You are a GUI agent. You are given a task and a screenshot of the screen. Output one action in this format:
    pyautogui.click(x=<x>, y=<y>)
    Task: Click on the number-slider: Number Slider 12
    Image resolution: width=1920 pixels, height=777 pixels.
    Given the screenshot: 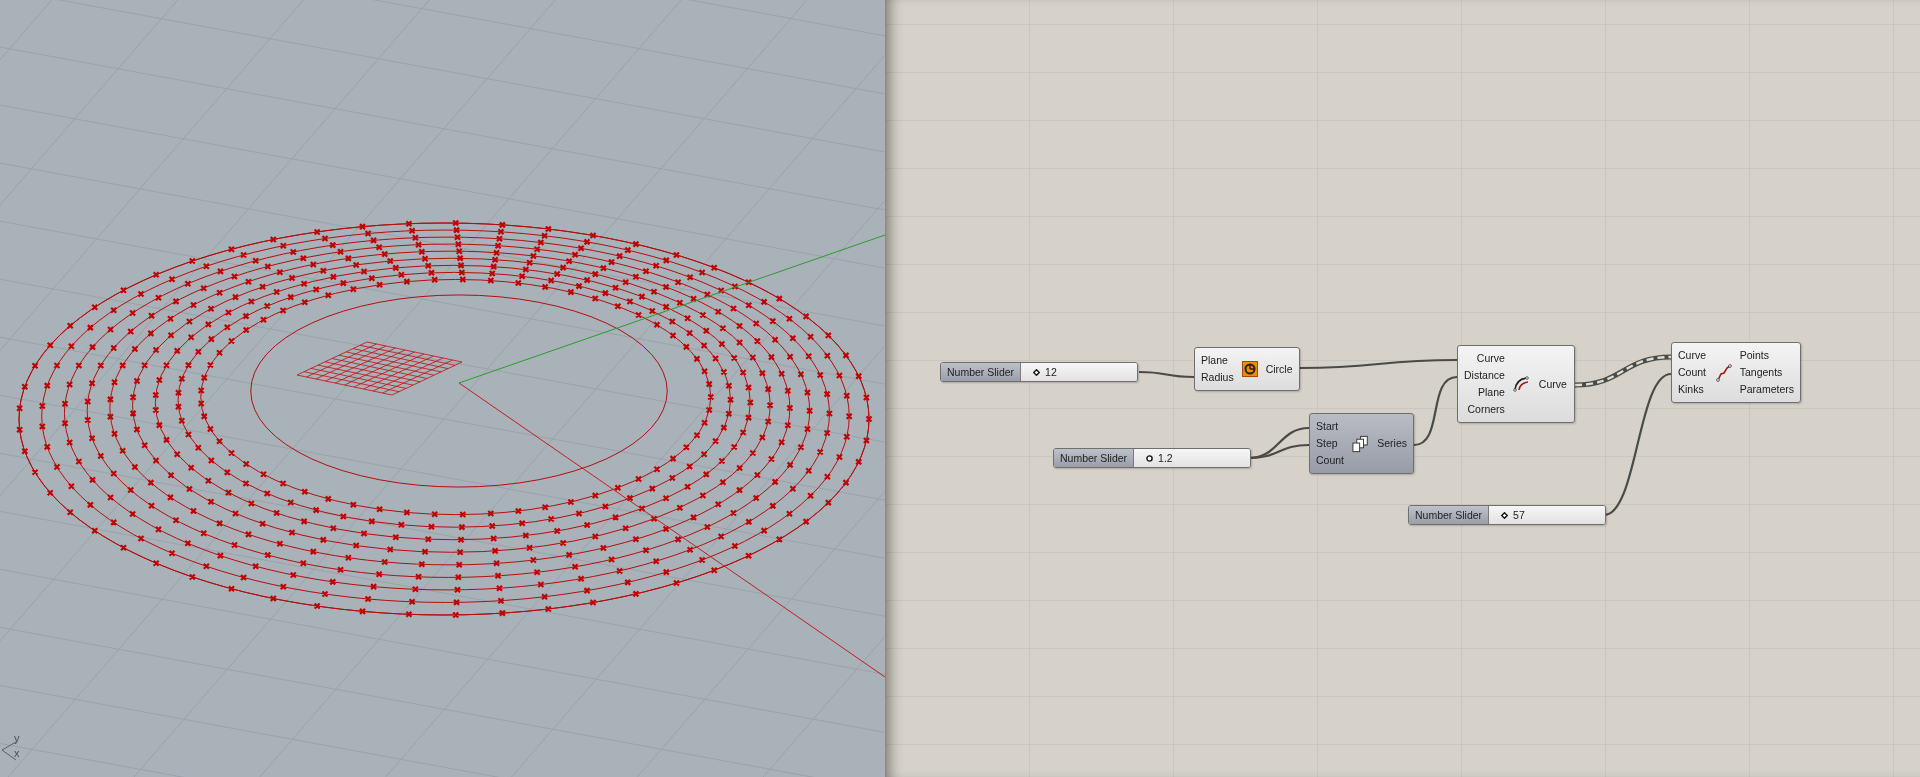 What is the action you would take?
    pyautogui.click(x=1039, y=372)
    